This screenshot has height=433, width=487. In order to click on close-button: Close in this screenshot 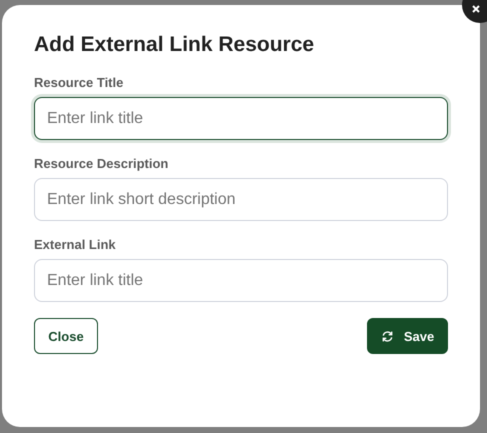, I will do `click(66, 336)`.